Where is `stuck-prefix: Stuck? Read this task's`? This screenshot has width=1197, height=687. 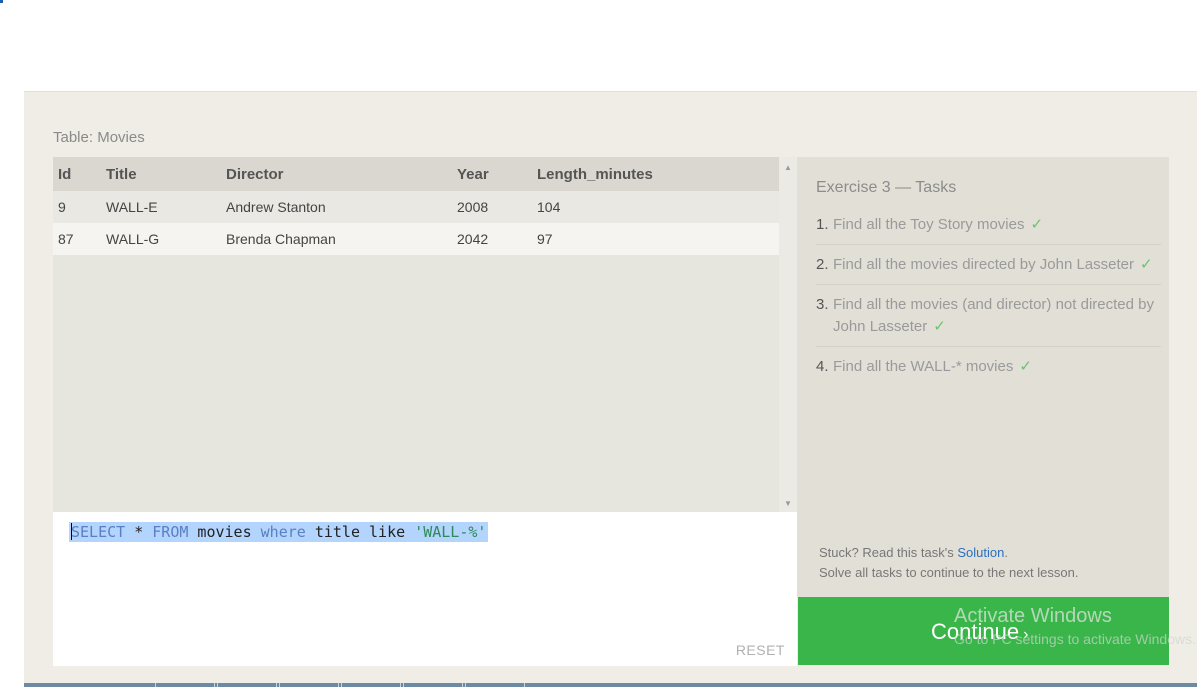
stuck-prefix: Stuck? Read this task's is located at coordinates (888, 552).